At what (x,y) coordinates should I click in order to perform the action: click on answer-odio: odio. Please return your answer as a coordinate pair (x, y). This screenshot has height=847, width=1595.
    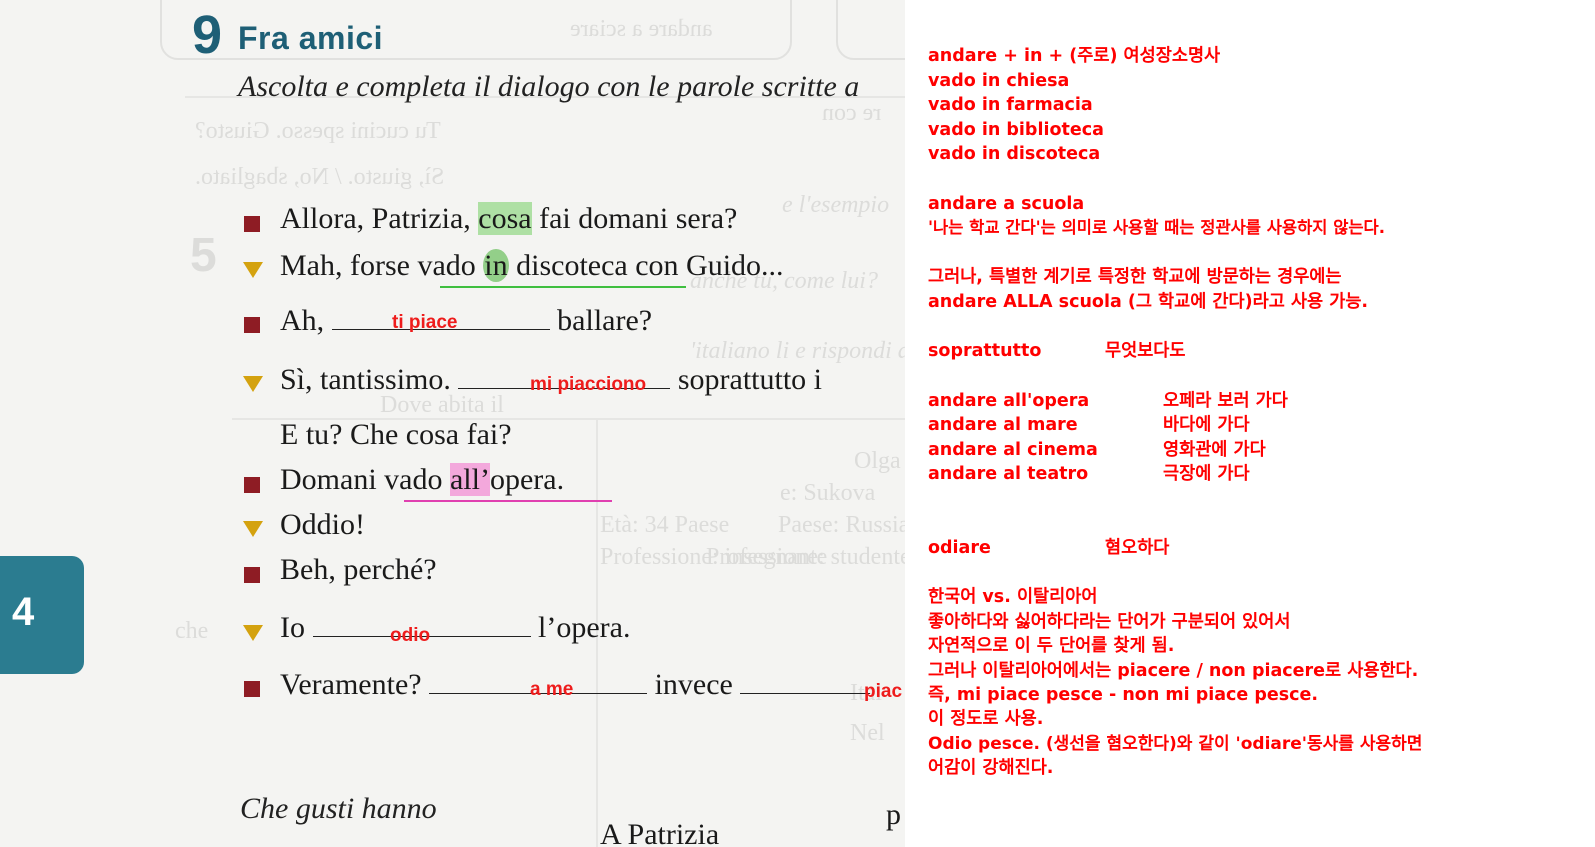
    Looking at the image, I should click on (410, 635).